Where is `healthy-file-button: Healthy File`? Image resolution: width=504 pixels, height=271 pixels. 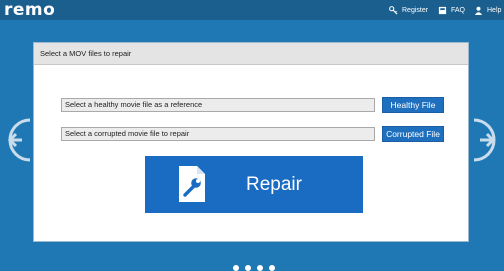 healthy-file-button: Healthy File is located at coordinates (413, 105).